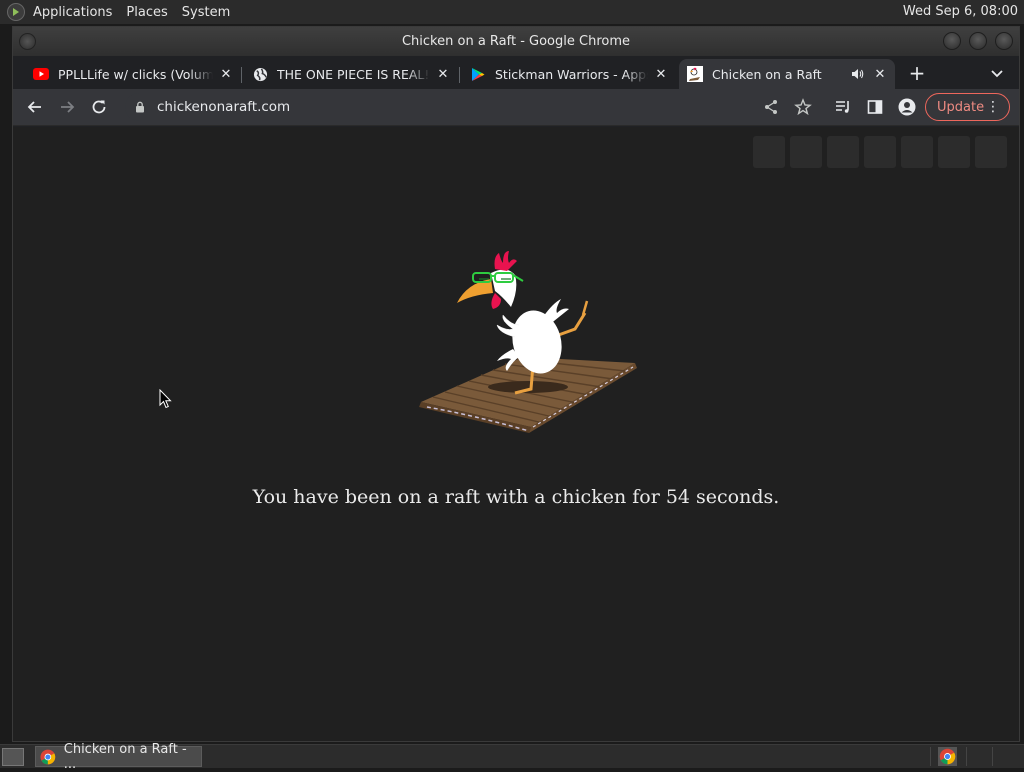 The width and height of the screenshot is (1024, 772). I want to click on back-button, so click(35, 107).